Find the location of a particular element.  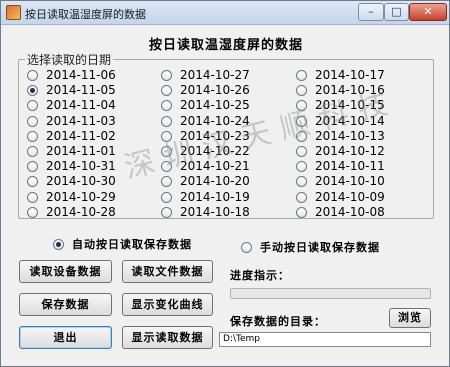

date-label: 2014-11-01 is located at coordinates (81, 151).